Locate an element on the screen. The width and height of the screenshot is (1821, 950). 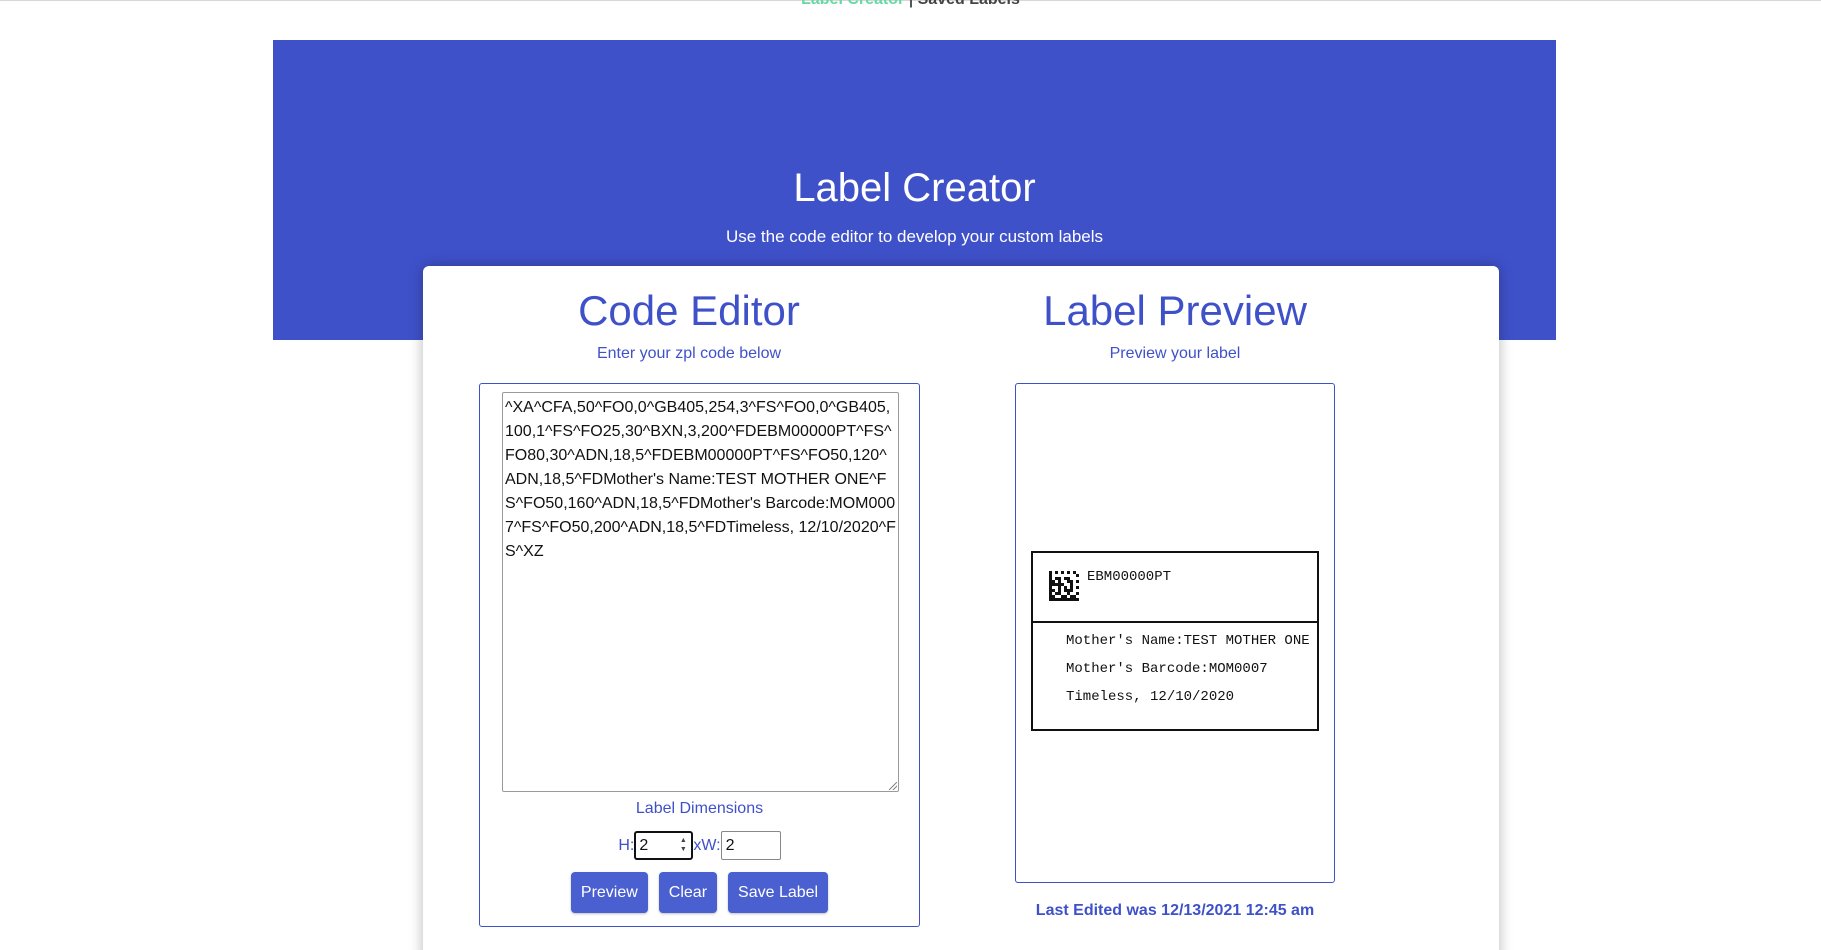
label-code-text: EBM00000PT is located at coordinates (1129, 577).